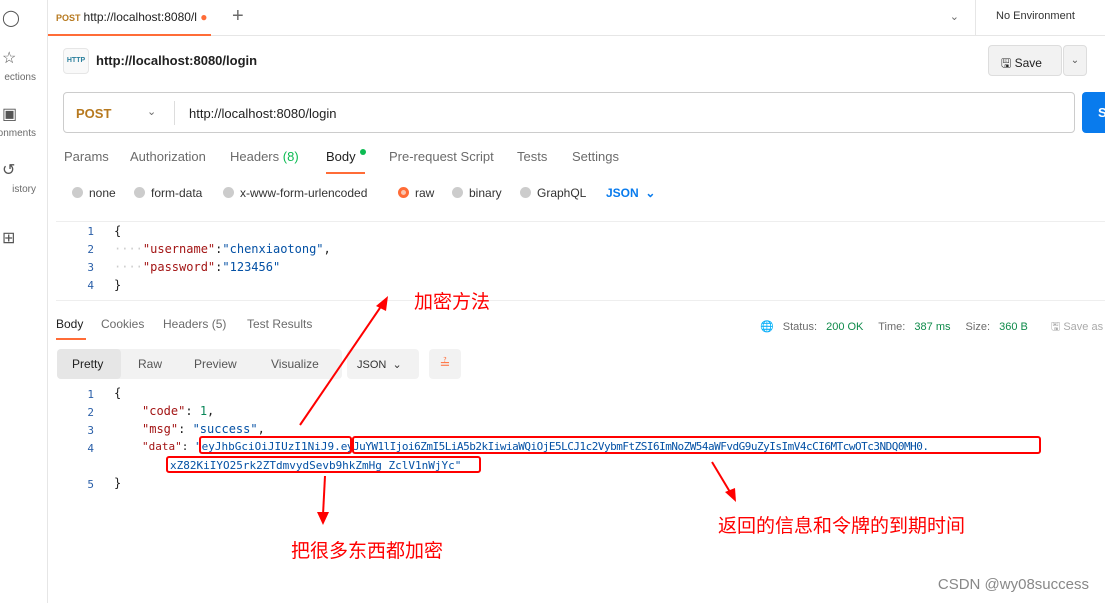 The height and width of the screenshot is (603, 1105). I want to click on watermark: CSDN @wy08success, so click(1013, 584).